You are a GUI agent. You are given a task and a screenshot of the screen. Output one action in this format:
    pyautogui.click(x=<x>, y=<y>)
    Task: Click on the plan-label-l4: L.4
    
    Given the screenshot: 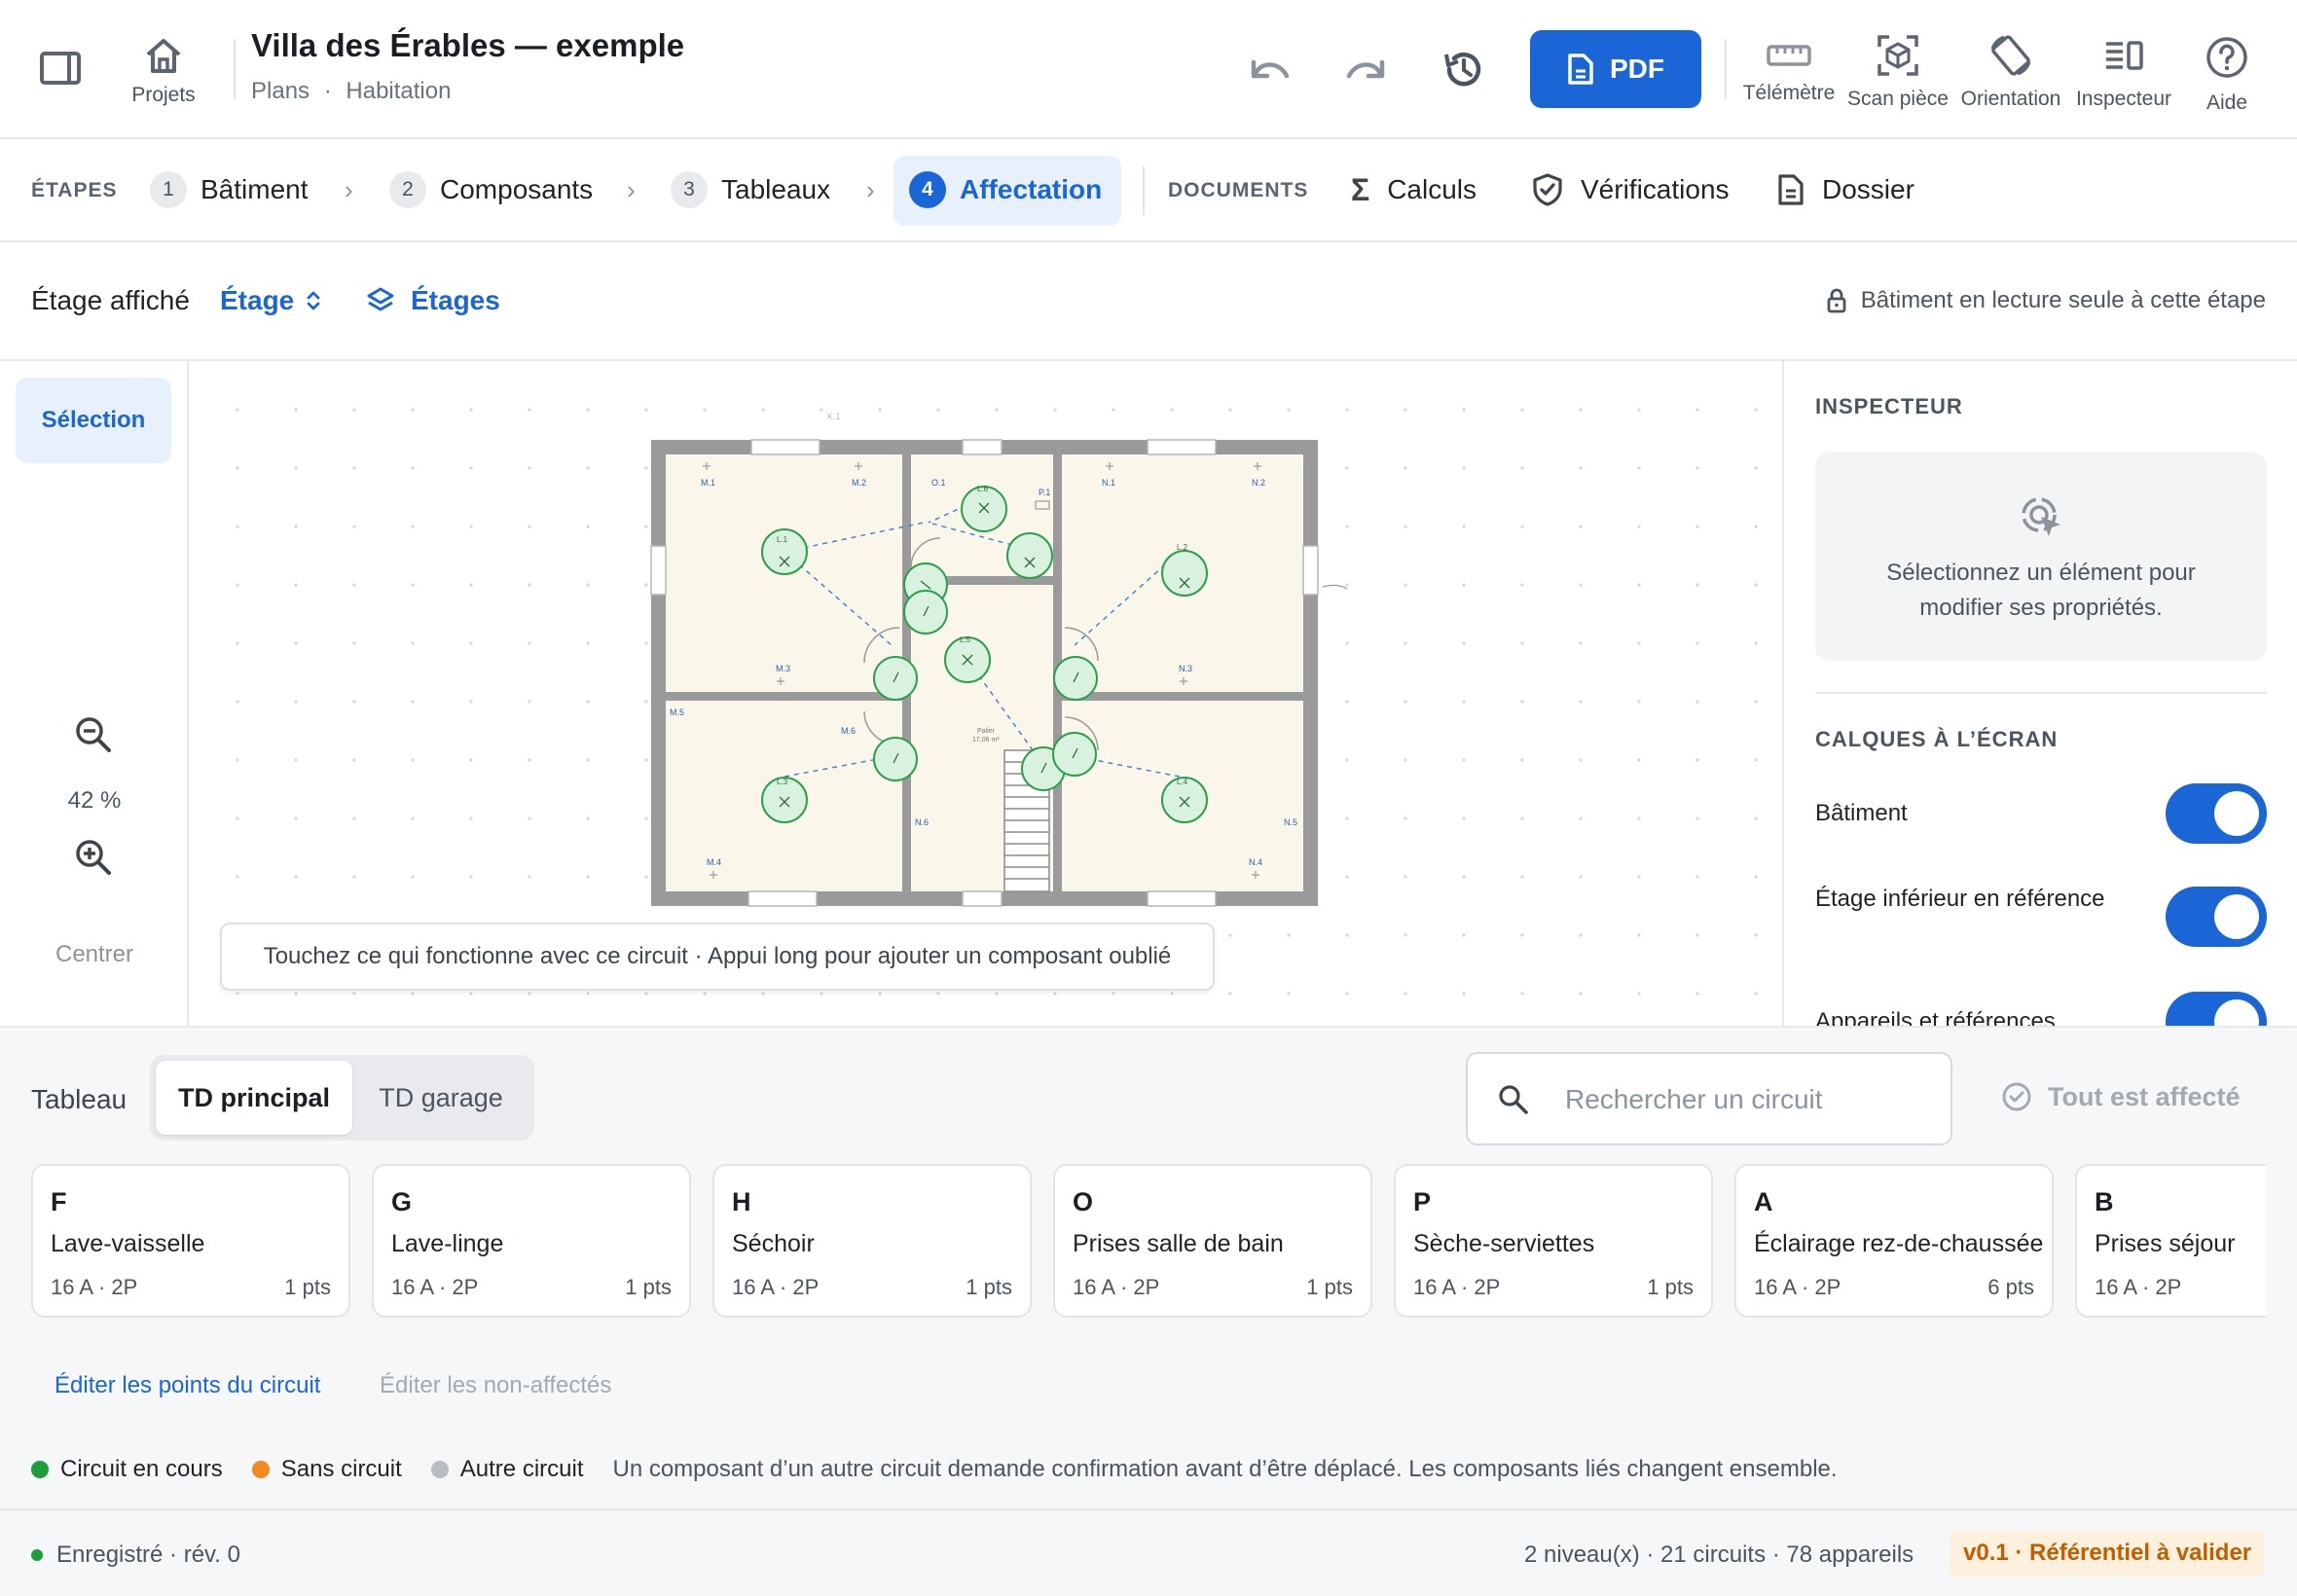 What is the action you would take?
    pyautogui.click(x=1182, y=782)
    